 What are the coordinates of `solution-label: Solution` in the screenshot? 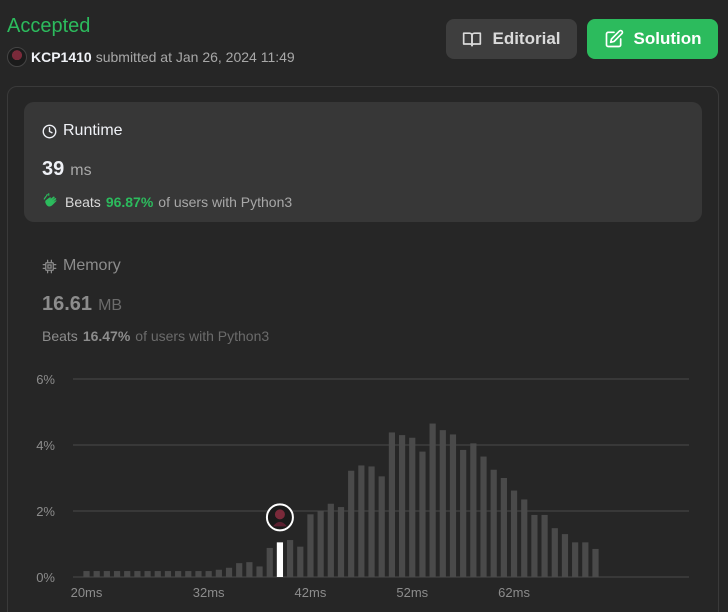 It's located at (667, 38).